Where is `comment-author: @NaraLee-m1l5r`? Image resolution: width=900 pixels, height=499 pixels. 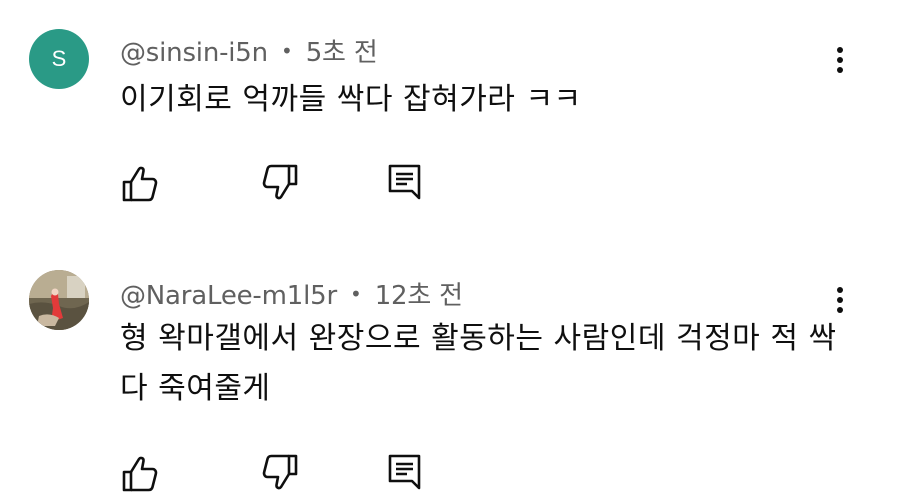
comment-author: @NaraLee-m1l5r is located at coordinates (228, 296).